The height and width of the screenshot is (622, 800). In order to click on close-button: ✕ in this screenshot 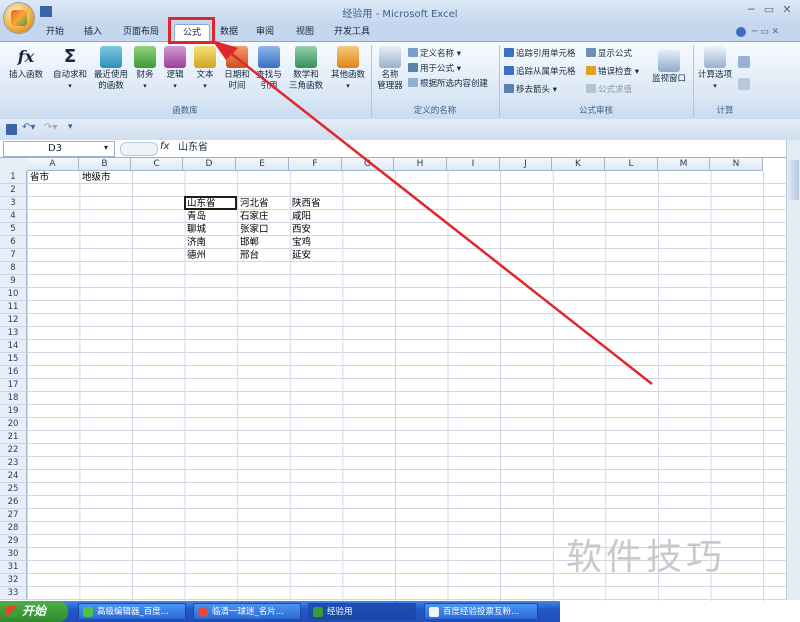, I will do `click(787, 10)`.